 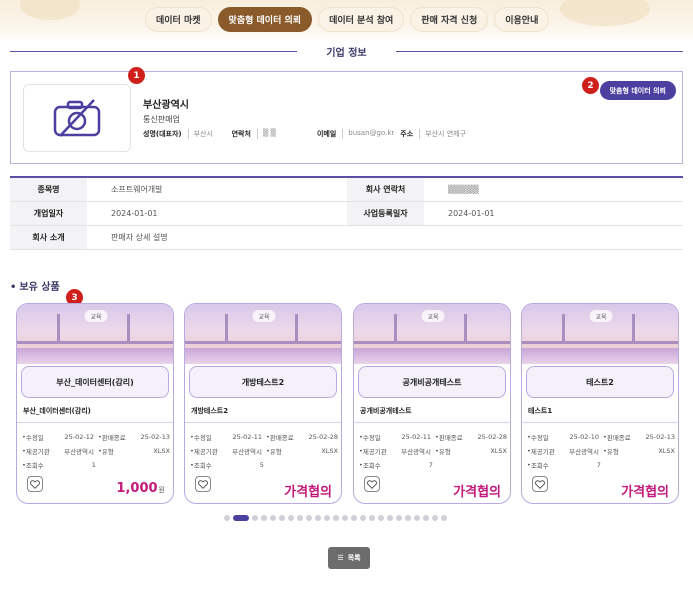 I want to click on registration-value: 2024-01-01, so click(x=553, y=213).